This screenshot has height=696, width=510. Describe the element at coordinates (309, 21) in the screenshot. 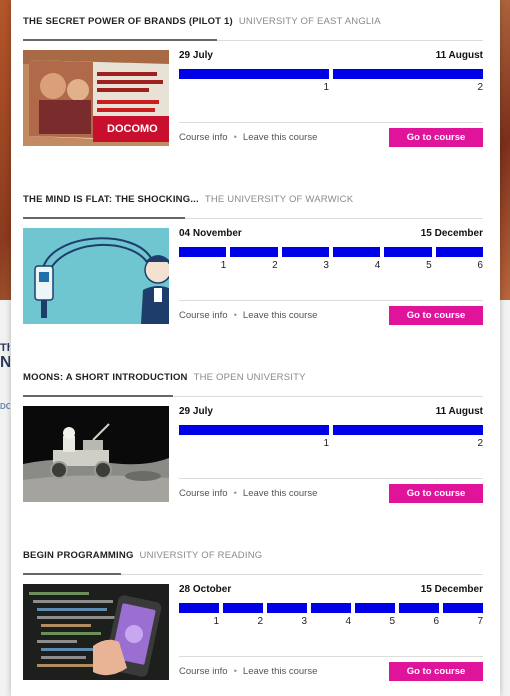

I see `course-university: University of East Anglia` at that location.